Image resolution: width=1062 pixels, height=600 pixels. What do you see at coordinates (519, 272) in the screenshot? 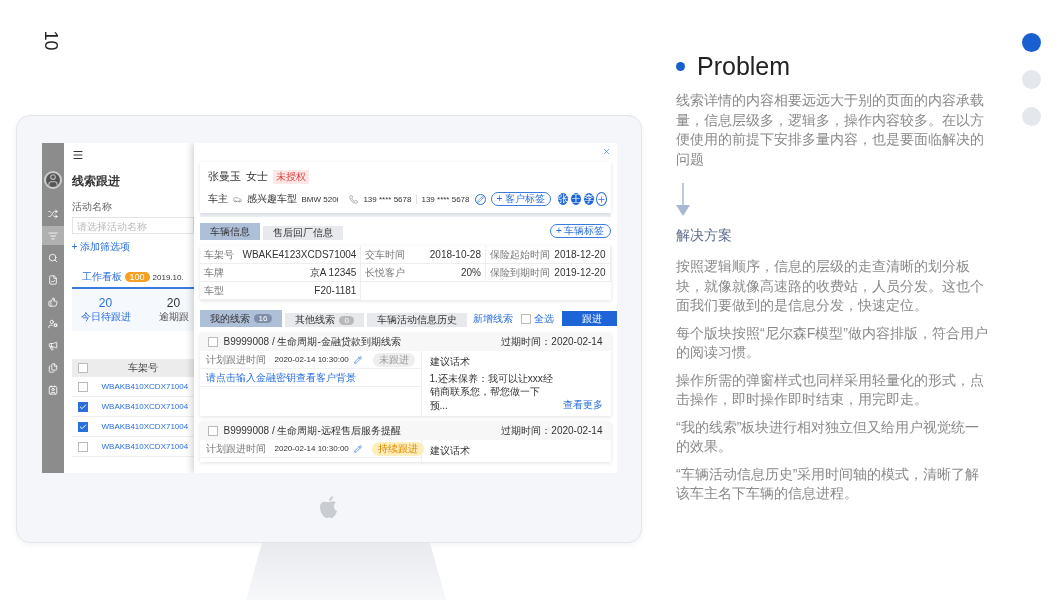
I see `info-label: 保险到期时间` at bounding box center [519, 272].